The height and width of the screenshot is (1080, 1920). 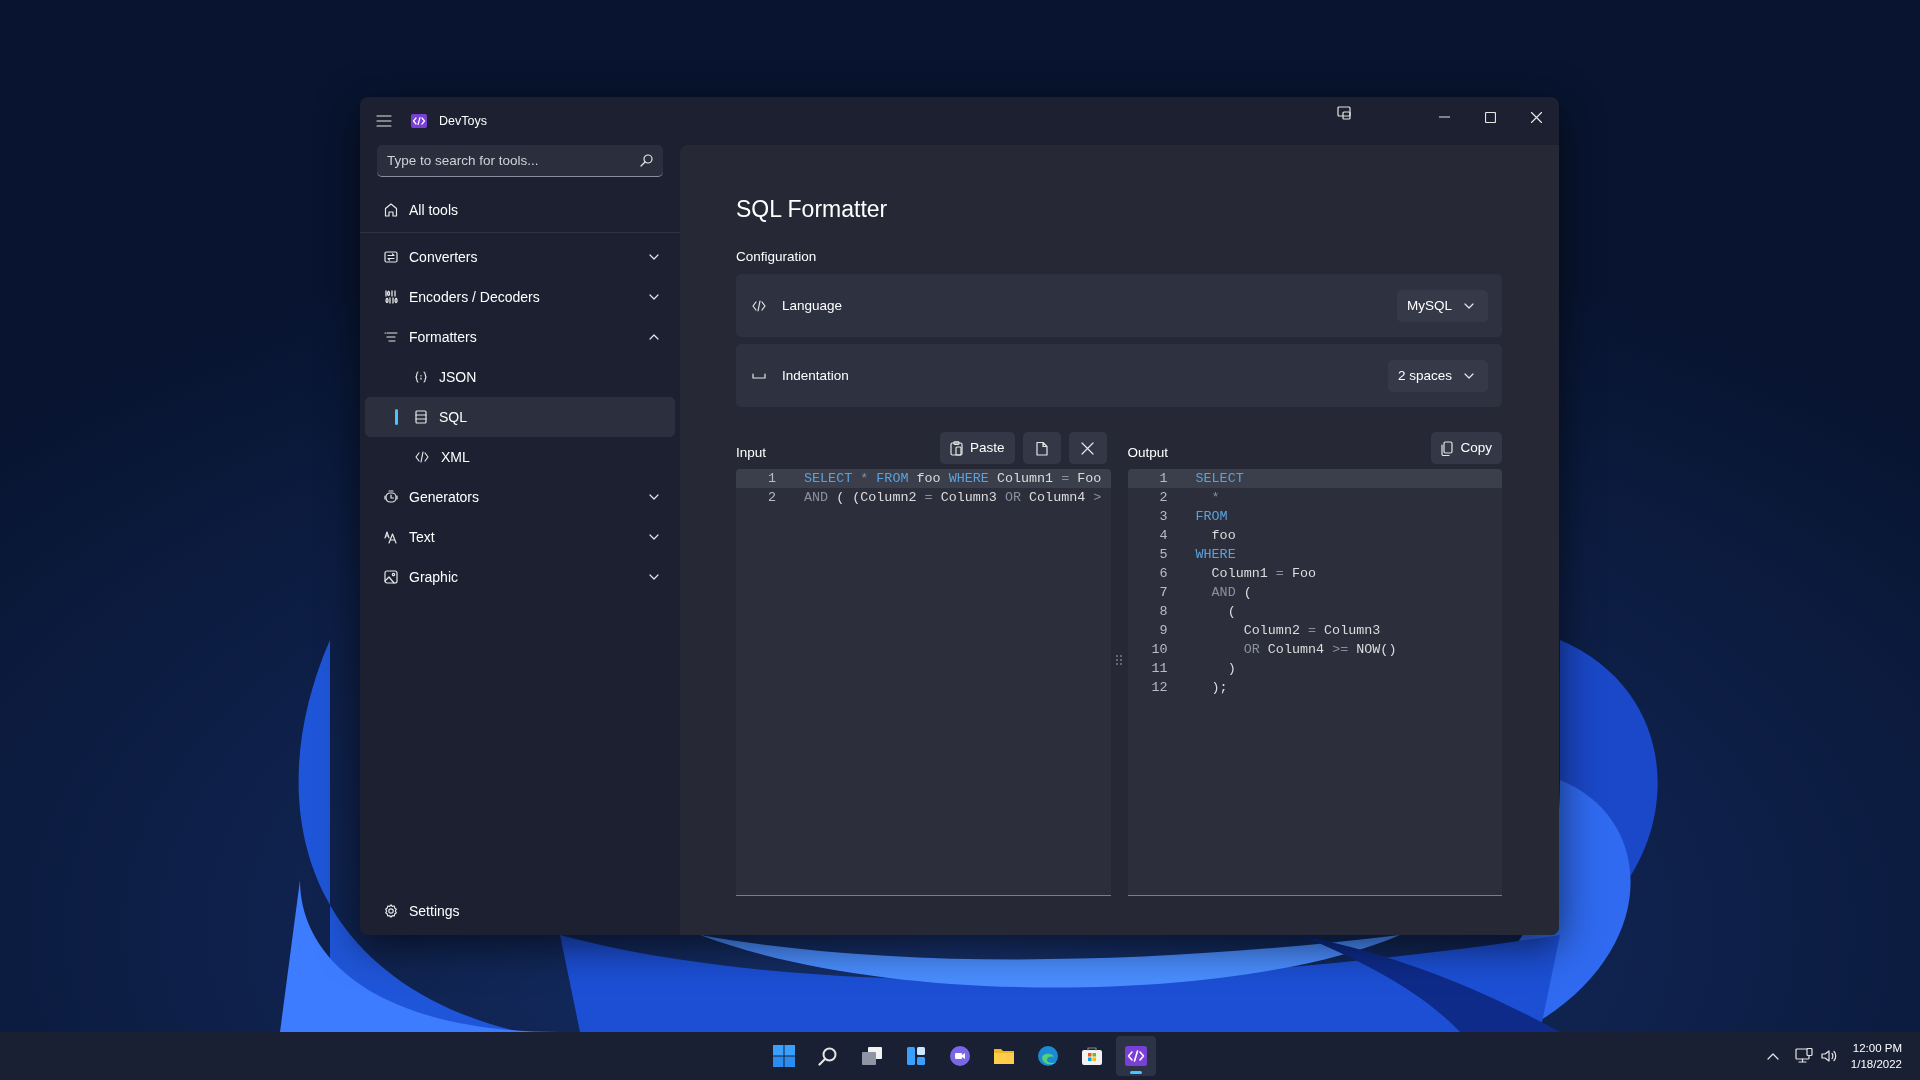 What do you see at coordinates (520, 210) in the screenshot?
I see `nav-item: All tools` at bounding box center [520, 210].